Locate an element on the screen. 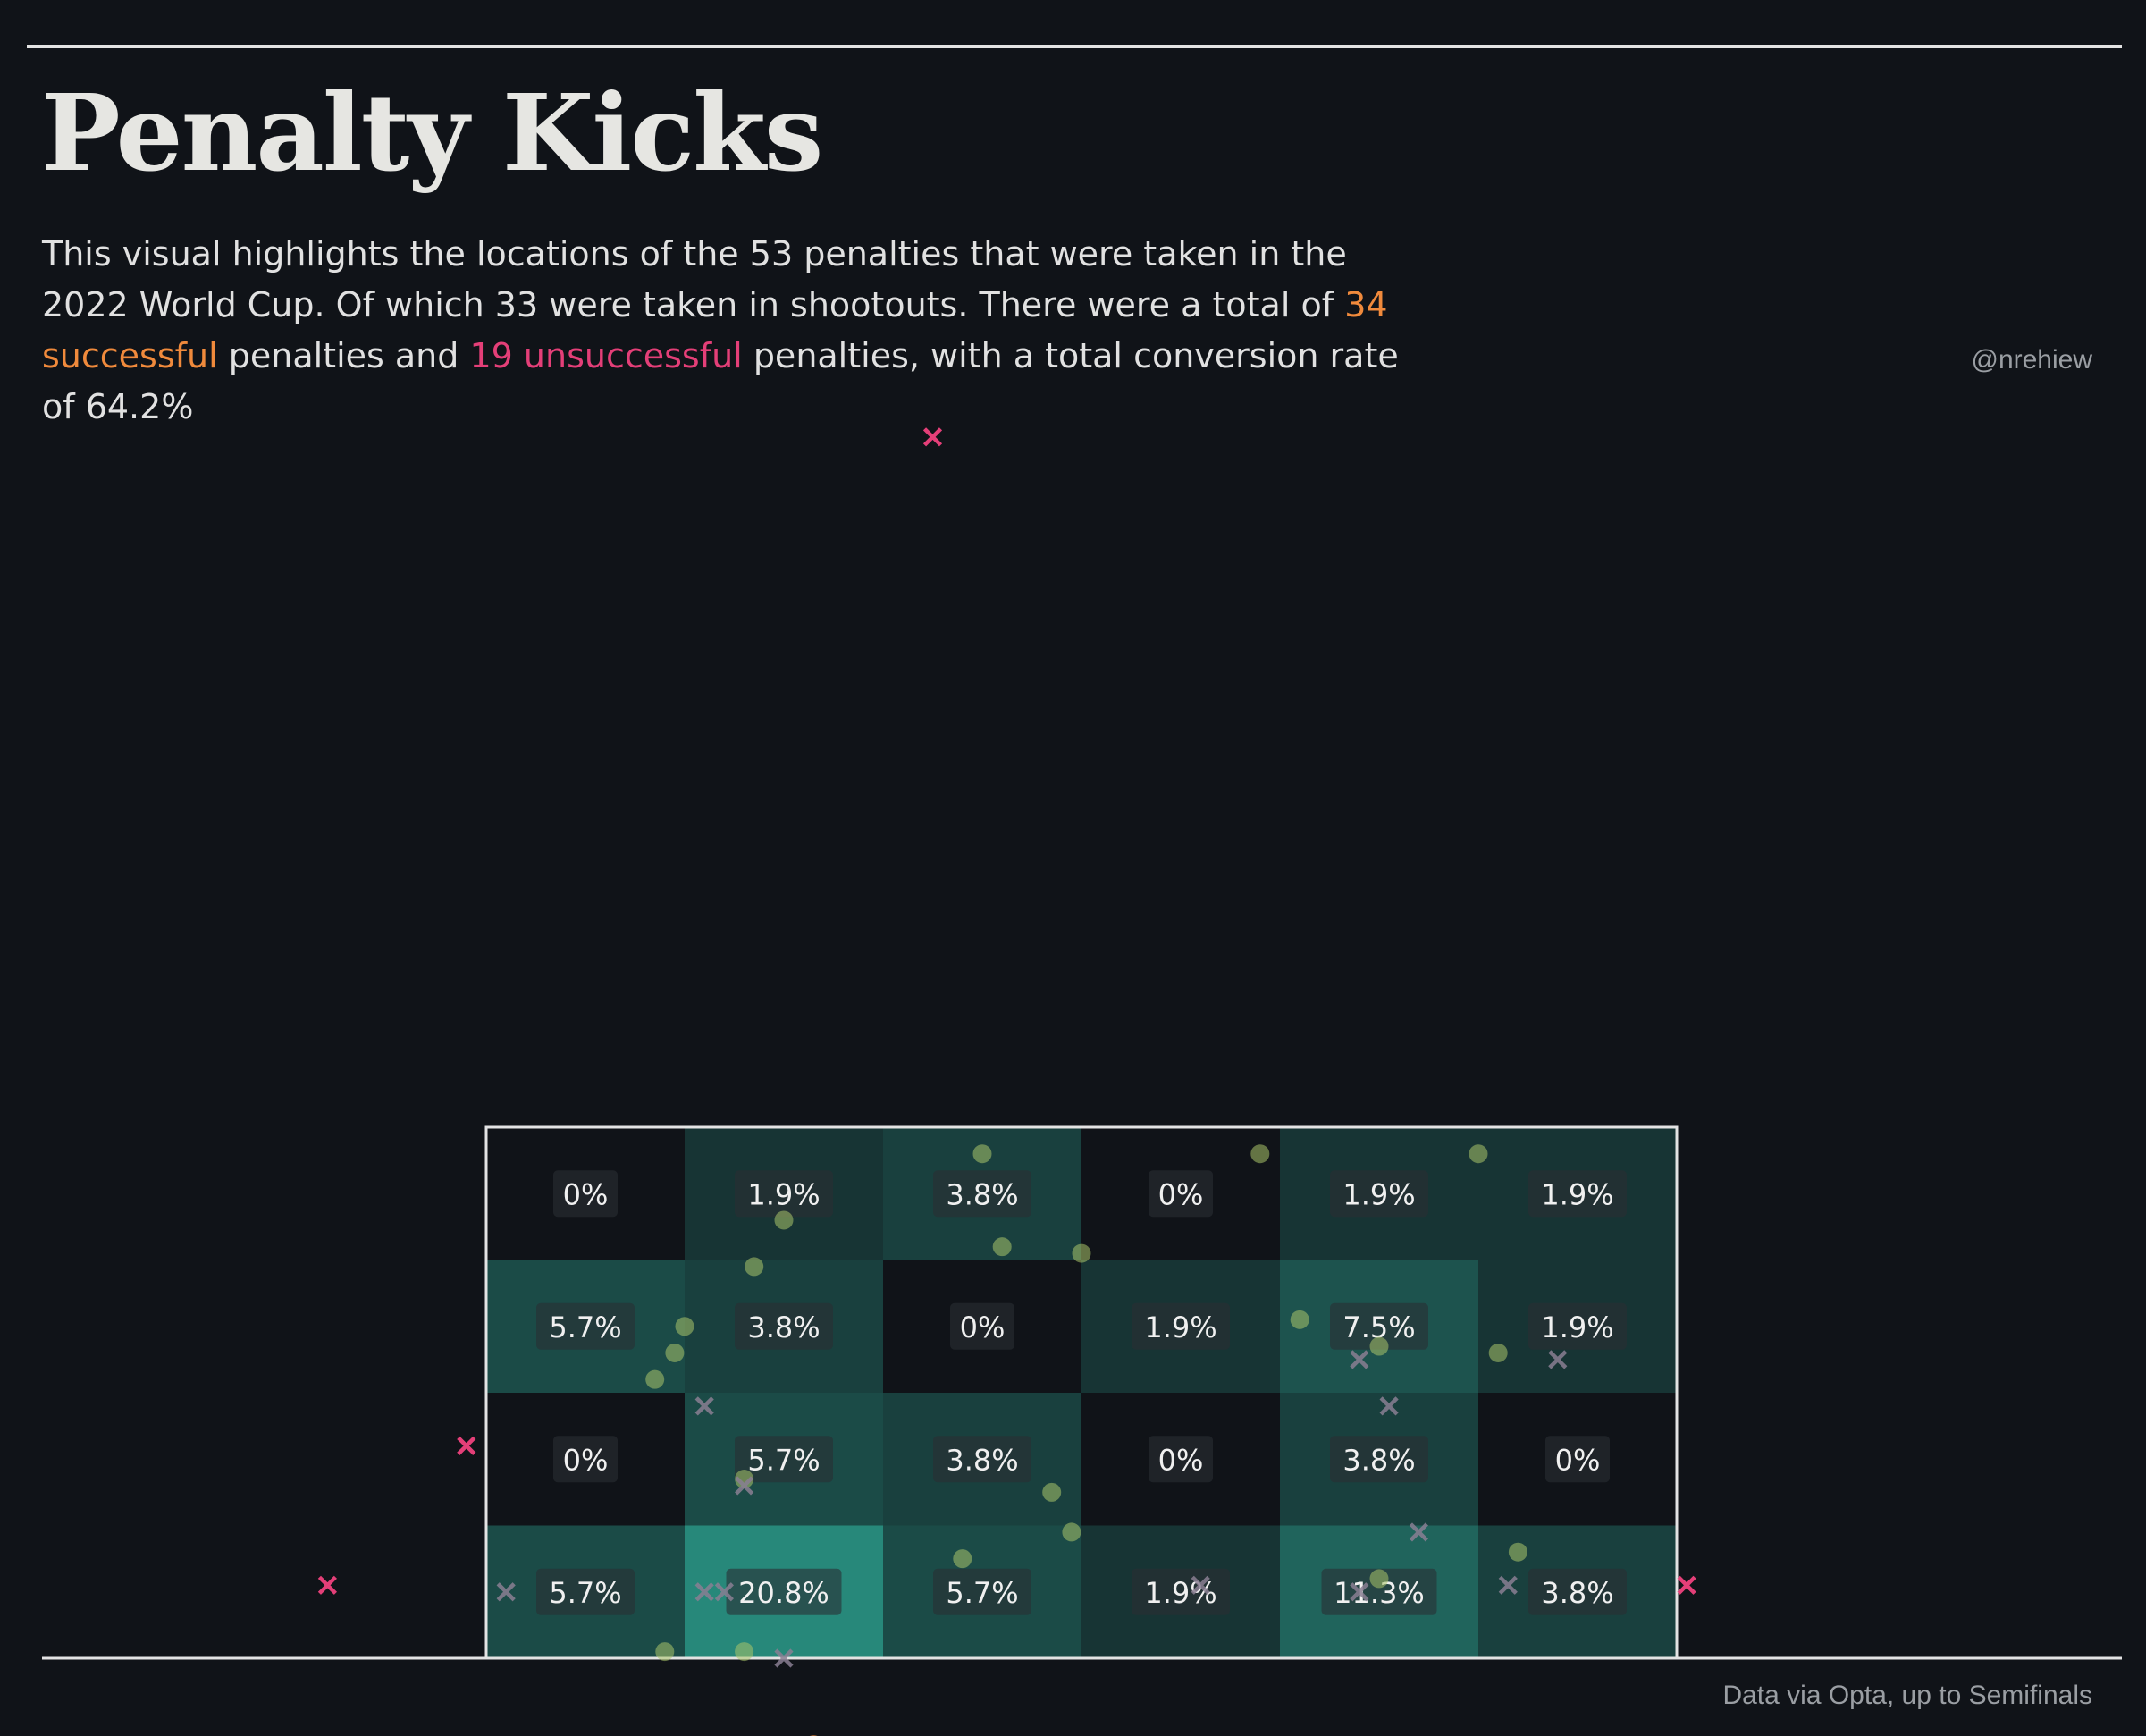 This screenshot has width=2146, height=1736. cell-percent-label: 20.8% is located at coordinates (783, 1593).